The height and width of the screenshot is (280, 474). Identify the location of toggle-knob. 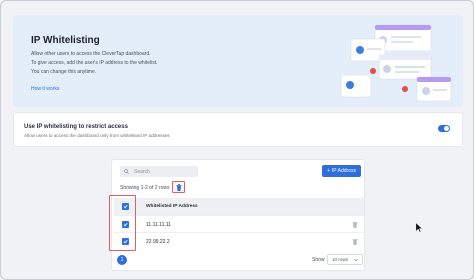
(446, 128).